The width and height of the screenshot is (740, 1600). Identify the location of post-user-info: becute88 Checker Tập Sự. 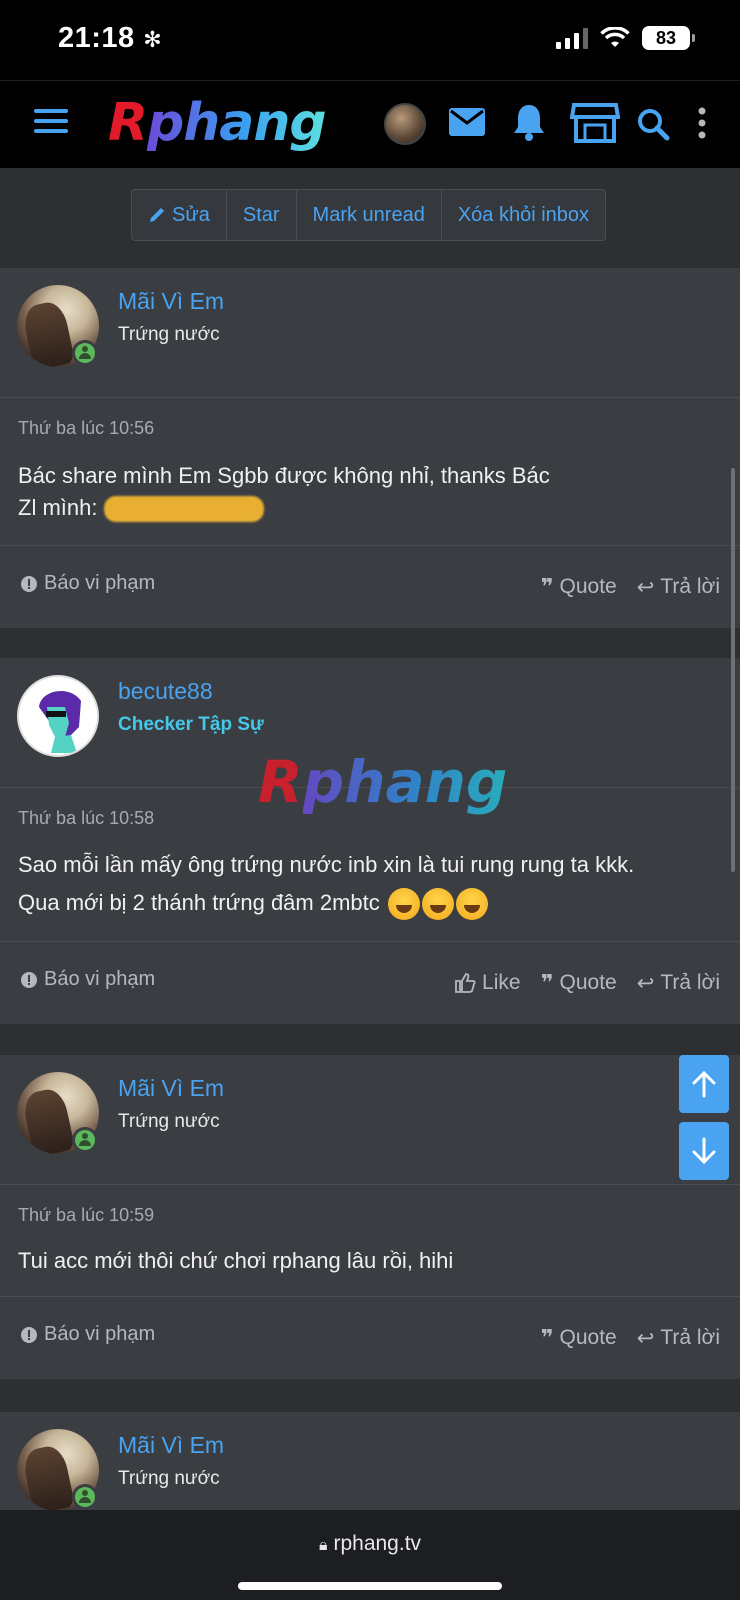
(370, 723).